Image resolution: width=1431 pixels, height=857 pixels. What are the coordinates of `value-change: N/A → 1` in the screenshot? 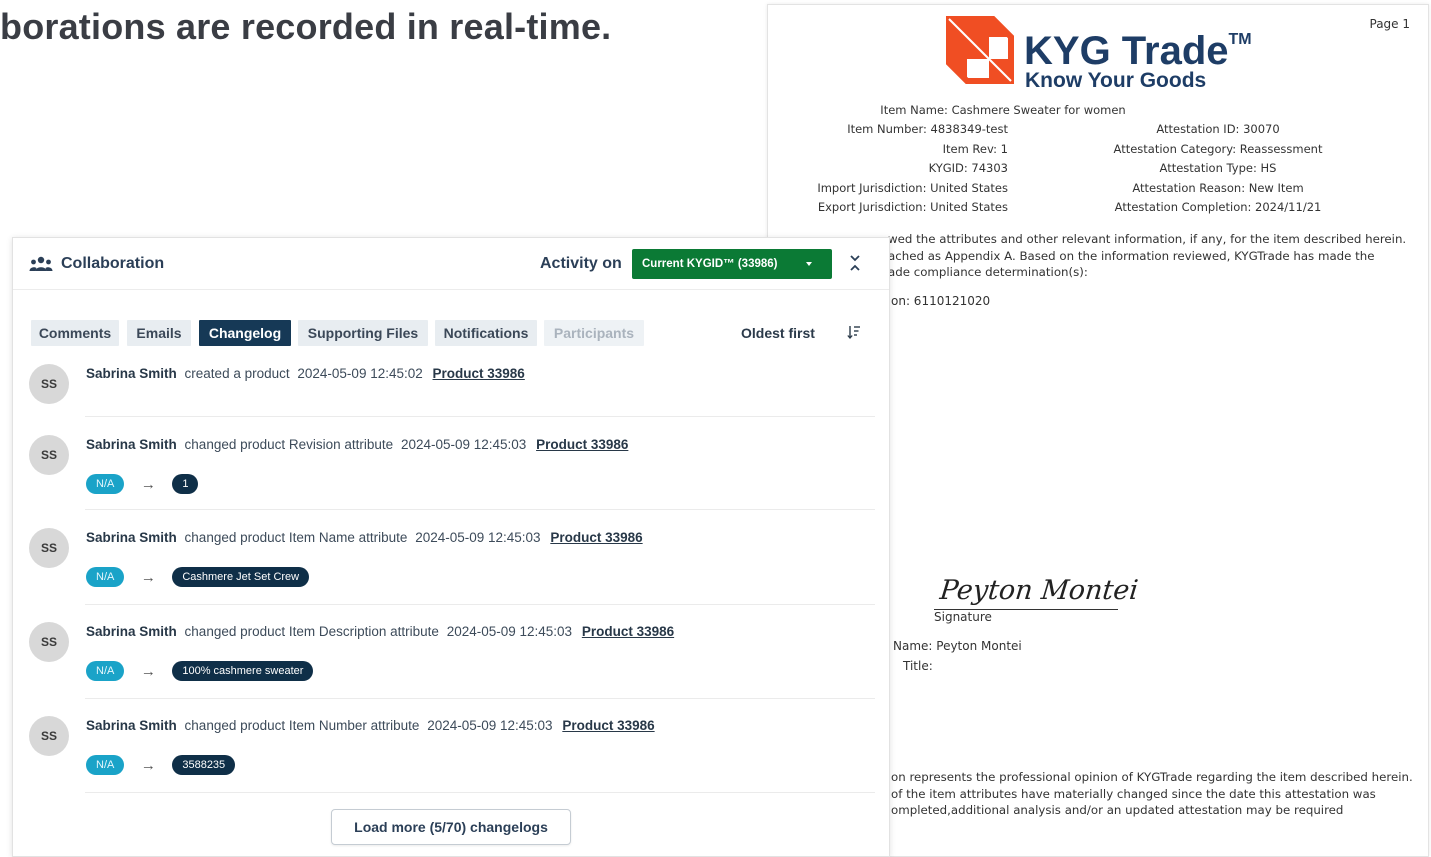 It's located at (142, 484).